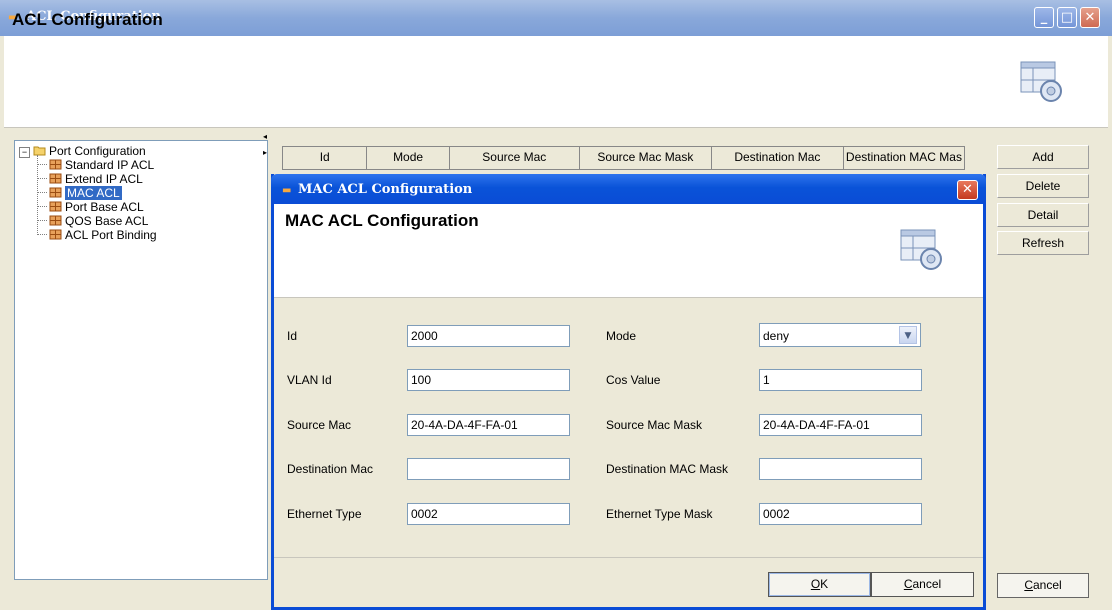  I want to click on delete-button: Delete, so click(1043, 186).